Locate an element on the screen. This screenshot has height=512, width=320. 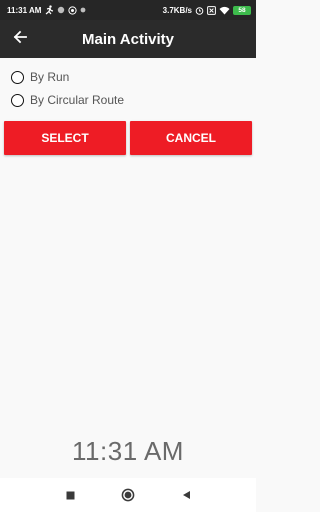
app-bar: Main Activity is located at coordinates (128, 39).